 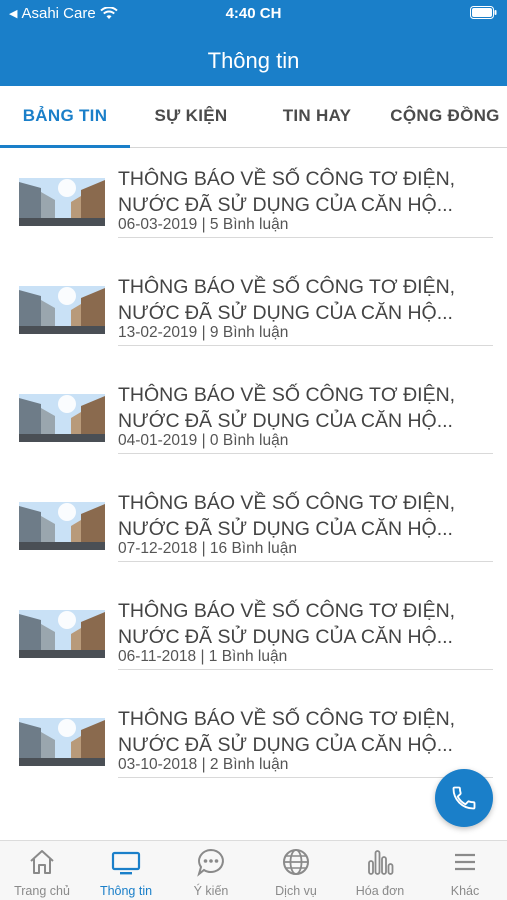 I want to click on nav-trang-chu: Trang chủ, so click(x=42, y=870).